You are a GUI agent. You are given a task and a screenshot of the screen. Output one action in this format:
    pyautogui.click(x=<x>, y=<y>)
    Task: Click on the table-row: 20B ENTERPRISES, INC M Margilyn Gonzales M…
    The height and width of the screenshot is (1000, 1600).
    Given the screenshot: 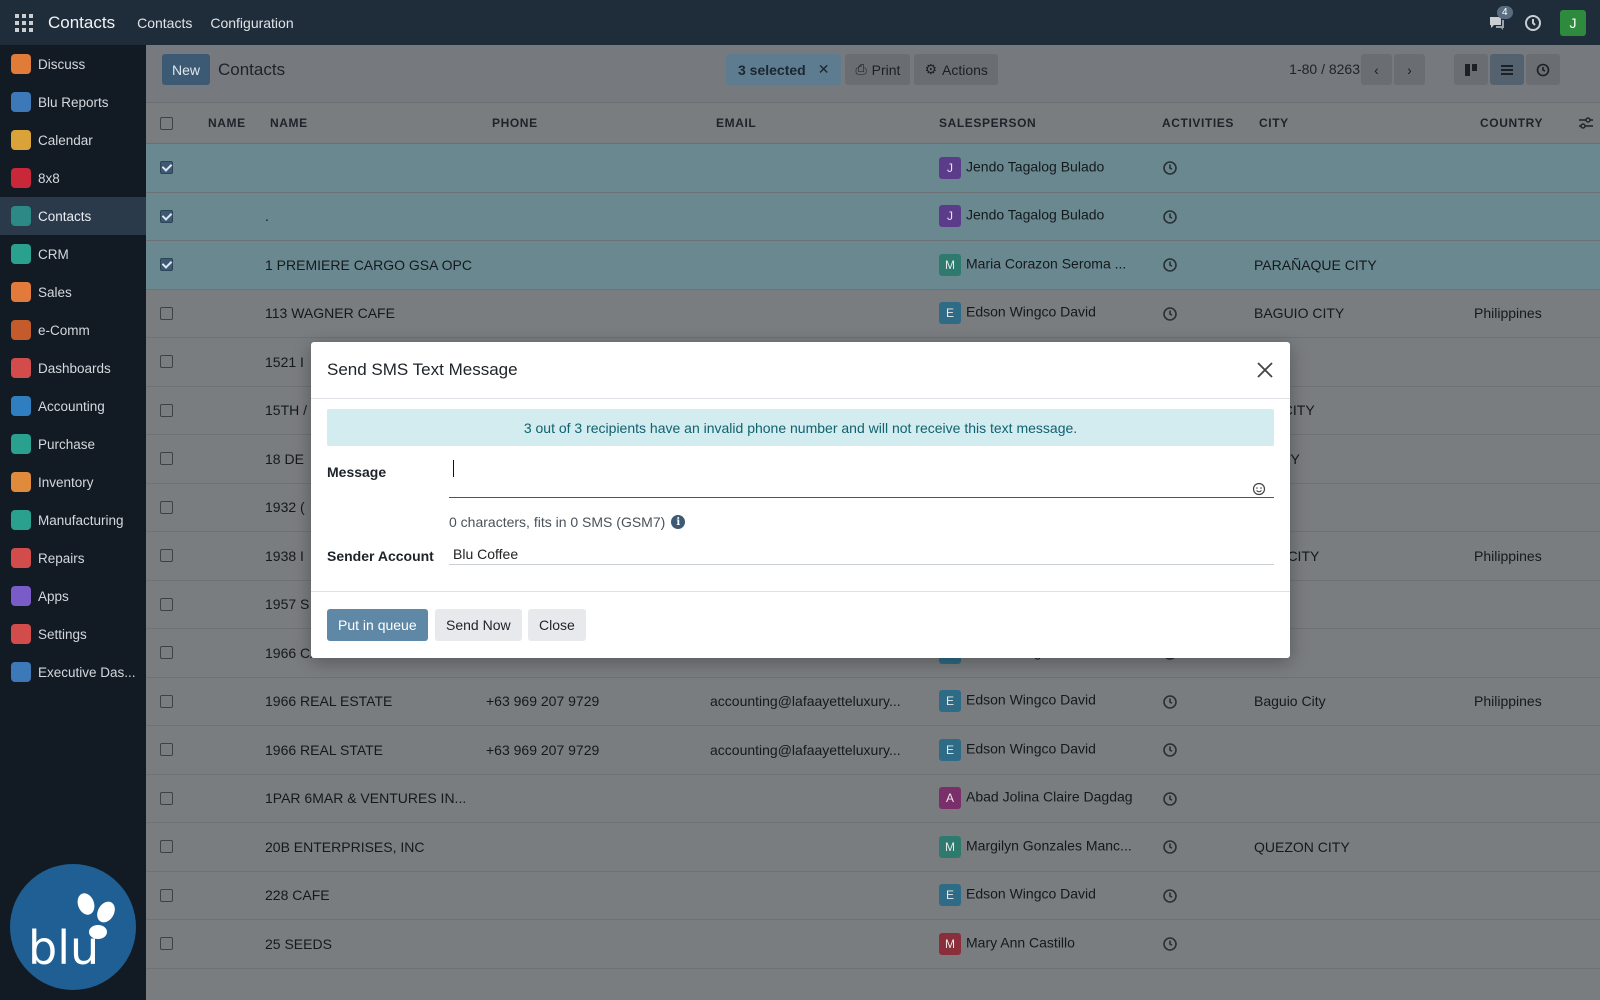 What is the action you would take?
    pyautogui.click(x=873, y=847)
    